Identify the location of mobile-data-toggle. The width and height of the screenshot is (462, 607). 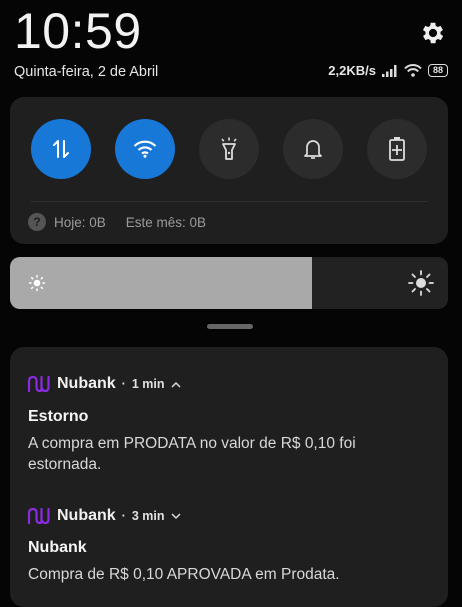
(61, 149).